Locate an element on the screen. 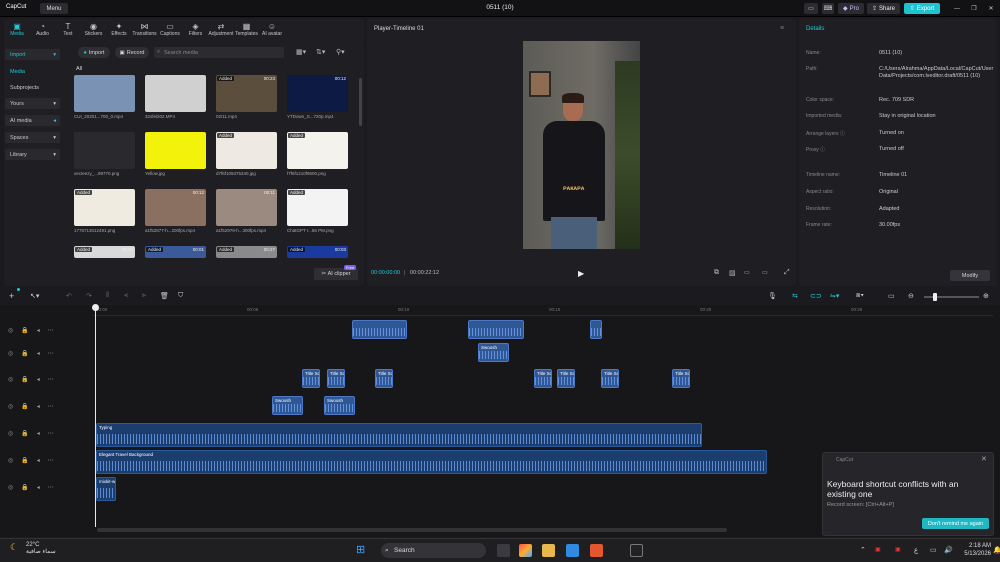  select-cursor-icon: ↖▾ is located at coordinates (34, 296).